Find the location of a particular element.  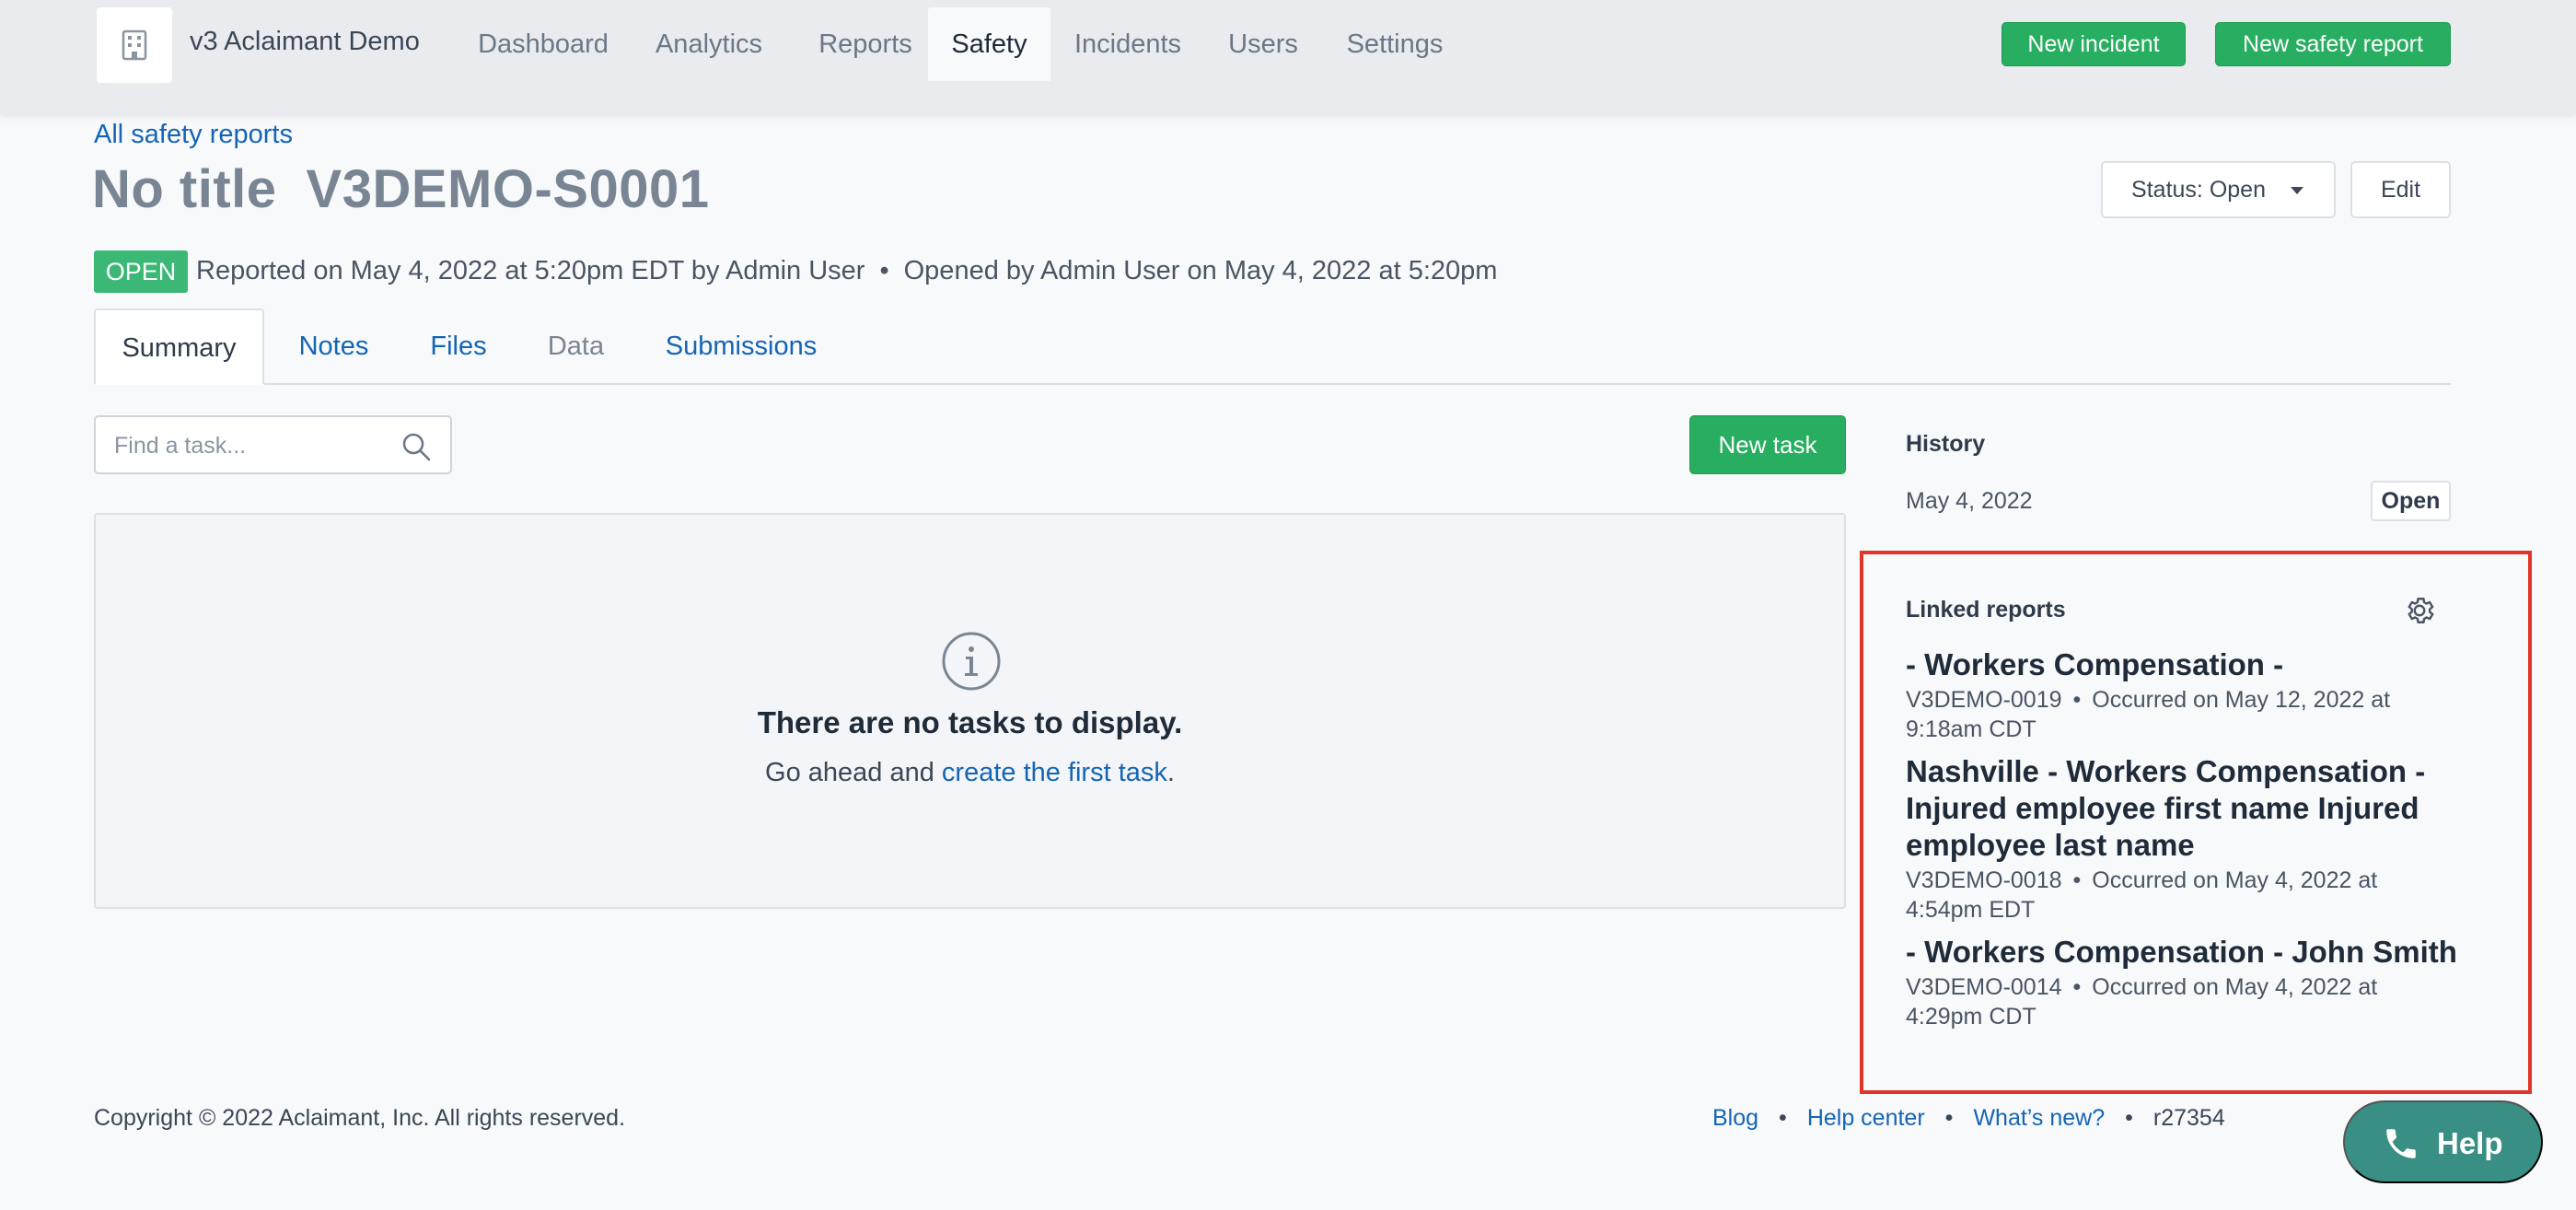

nav-users: Users is located at coordinates (1263, 44).